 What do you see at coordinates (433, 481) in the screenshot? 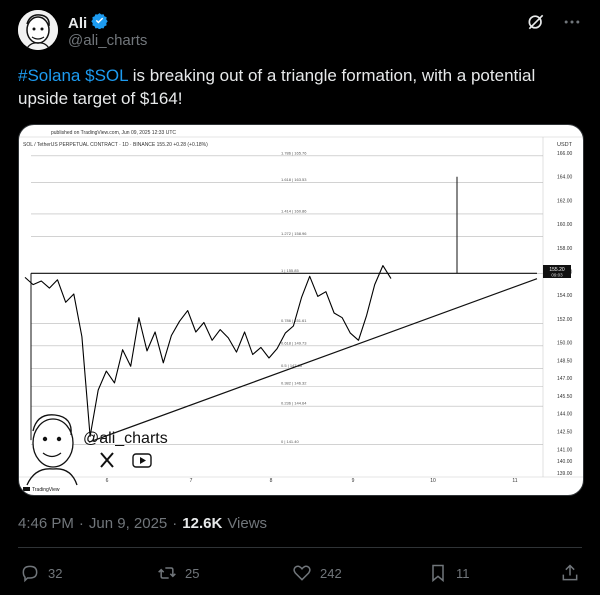
I see `x-tick-label: 10` at bounding box center [433, 481].